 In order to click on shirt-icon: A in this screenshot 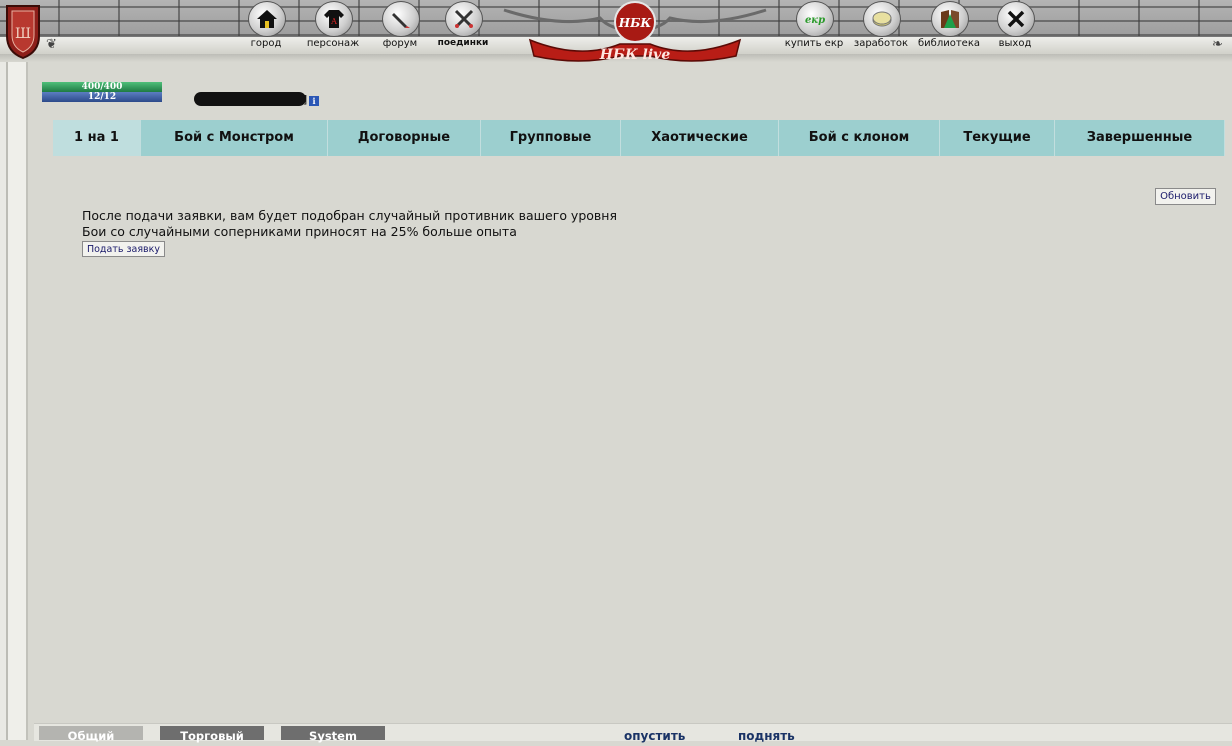, I will do `click(334, 19)`.